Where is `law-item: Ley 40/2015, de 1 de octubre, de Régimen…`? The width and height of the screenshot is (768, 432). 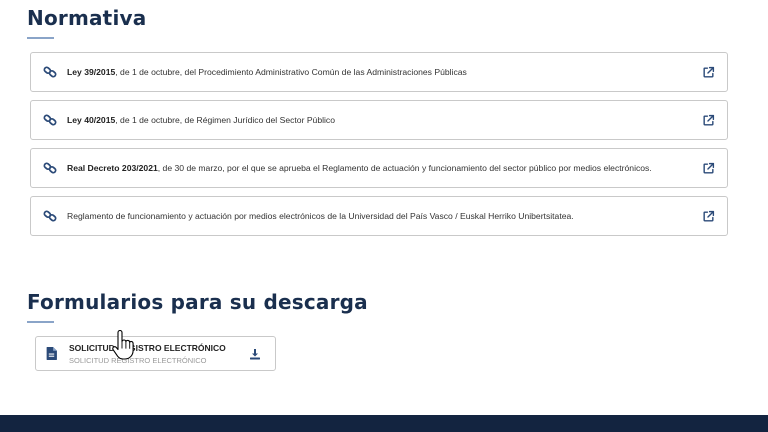
law-item: Ley 40/2015, de 1 de octubre, de Régimen… is located at coordinates (379, 120).